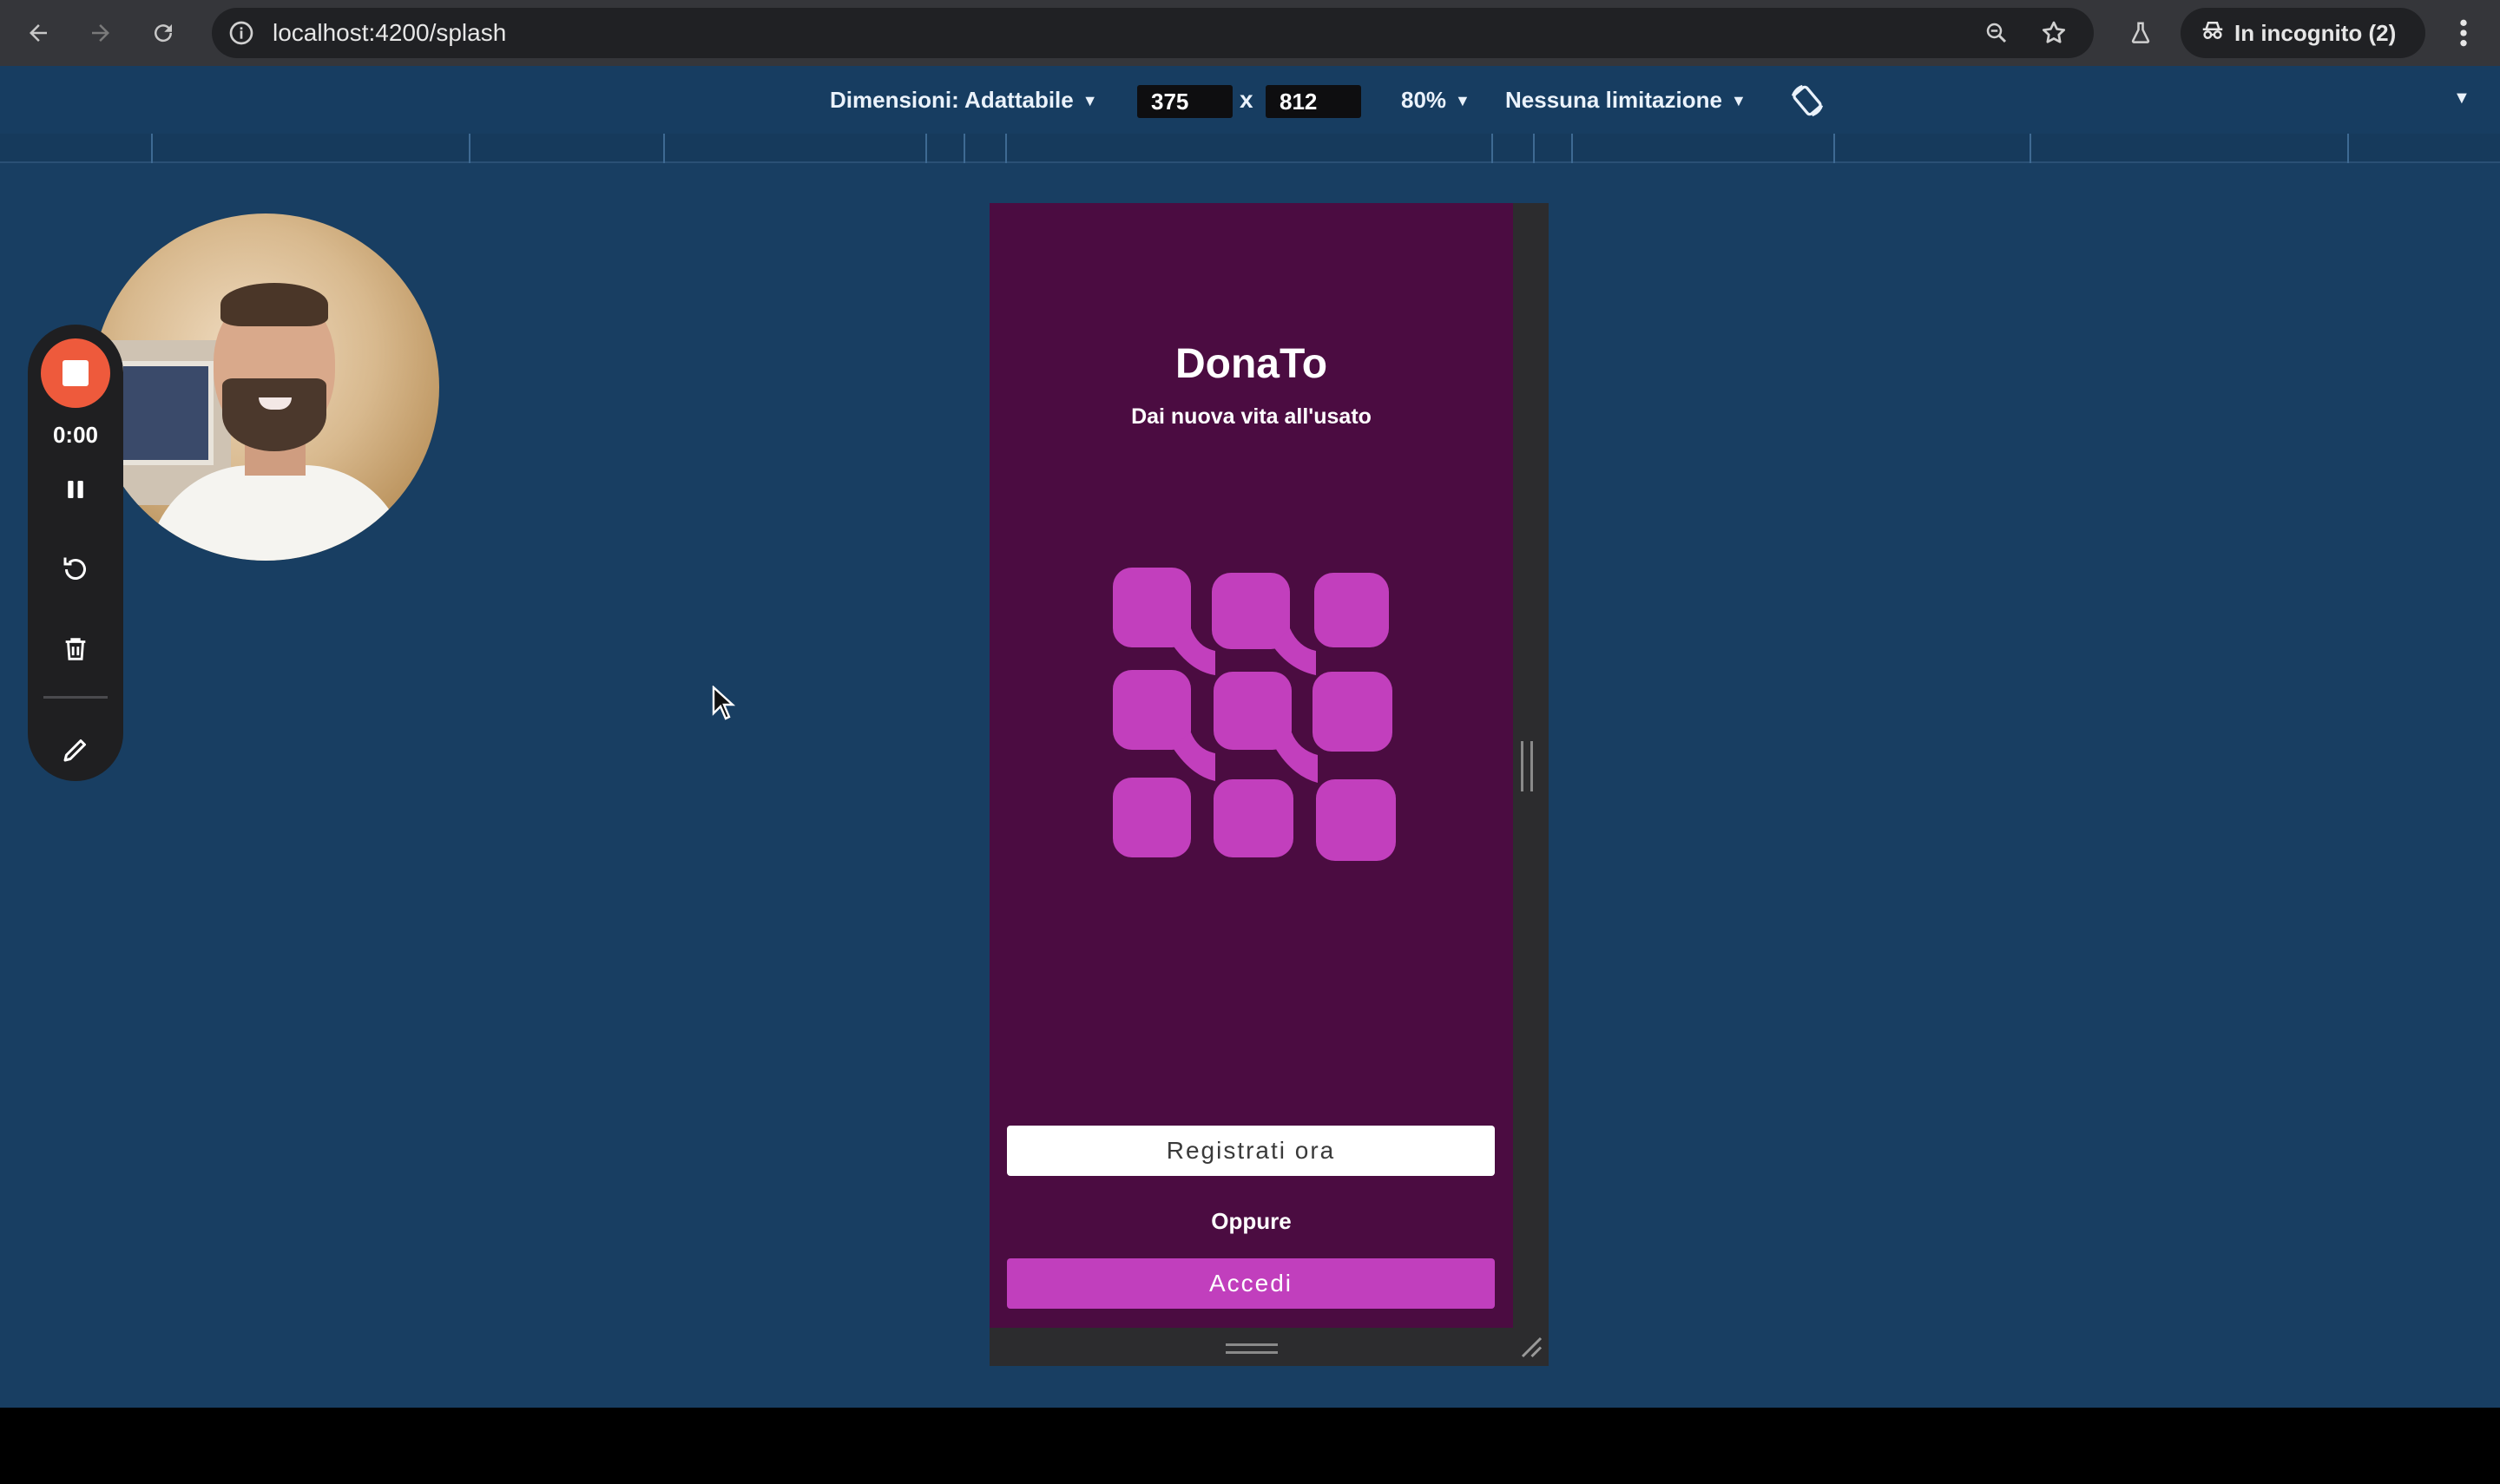 This screenshot has width=2500, height=1484. What do you see at coordinates (2053, 33) in the screenshot?
I see `bookmark-star-icon` at bounding box center [2053, 33].